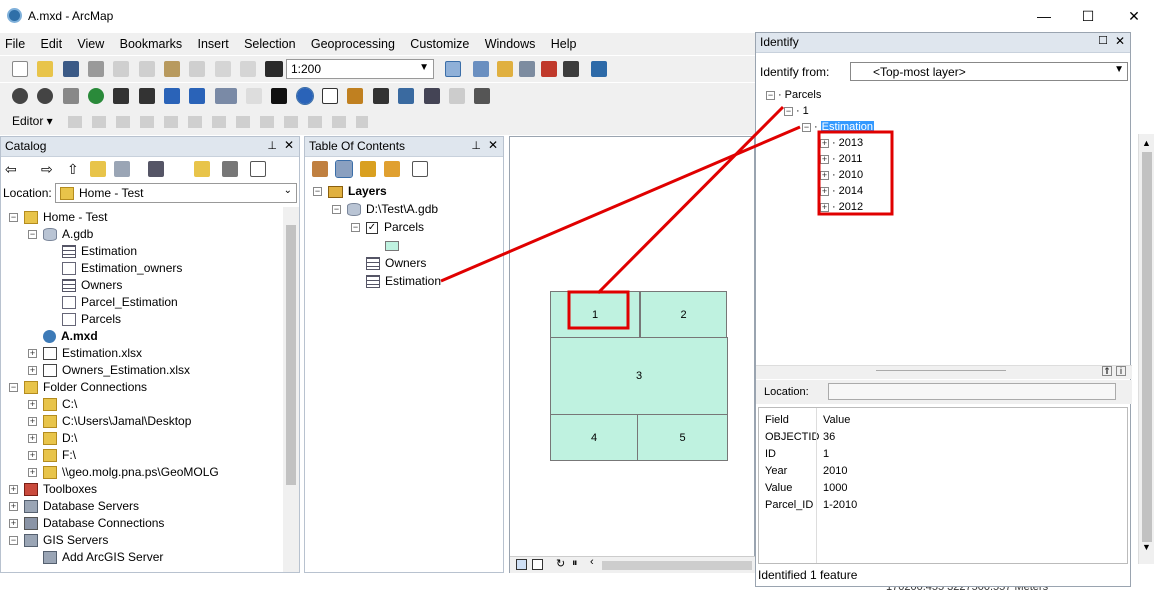 This screenshot has height=593, width=1154. Describe the element at coordinates (197, 96) in the screenshot. I see `forward-extent-icon` at that location.